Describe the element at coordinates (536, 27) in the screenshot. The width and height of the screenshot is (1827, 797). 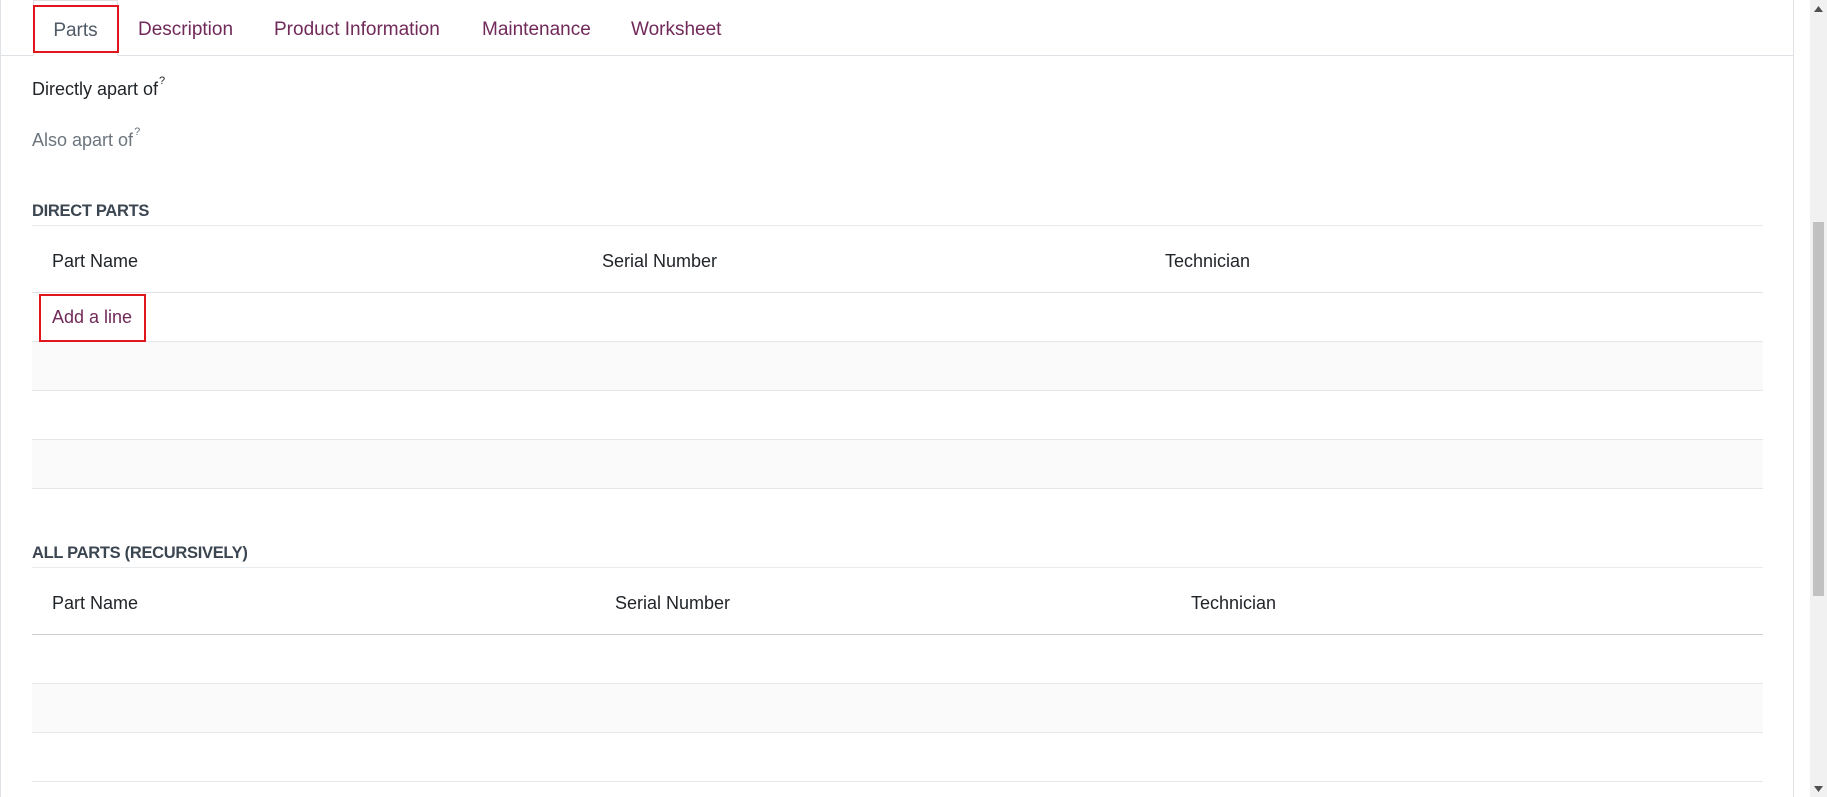
I see `tab-maintenance: Maintenance` at that location.